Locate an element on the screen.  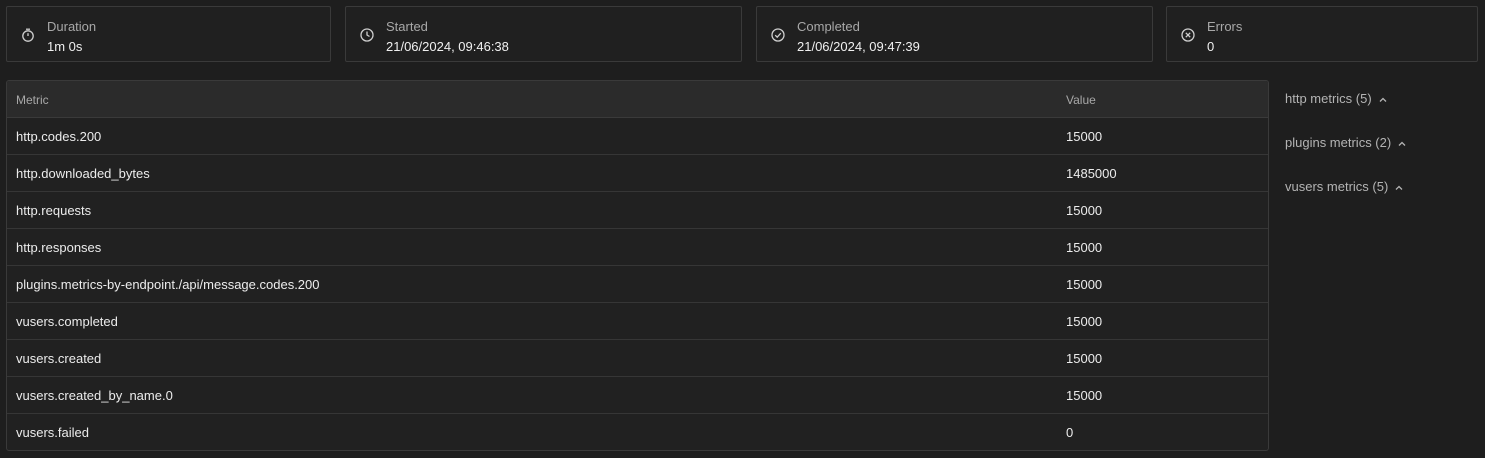
http-metrics-toggle: http metrics (5) is located at coordinates (1380, 110).